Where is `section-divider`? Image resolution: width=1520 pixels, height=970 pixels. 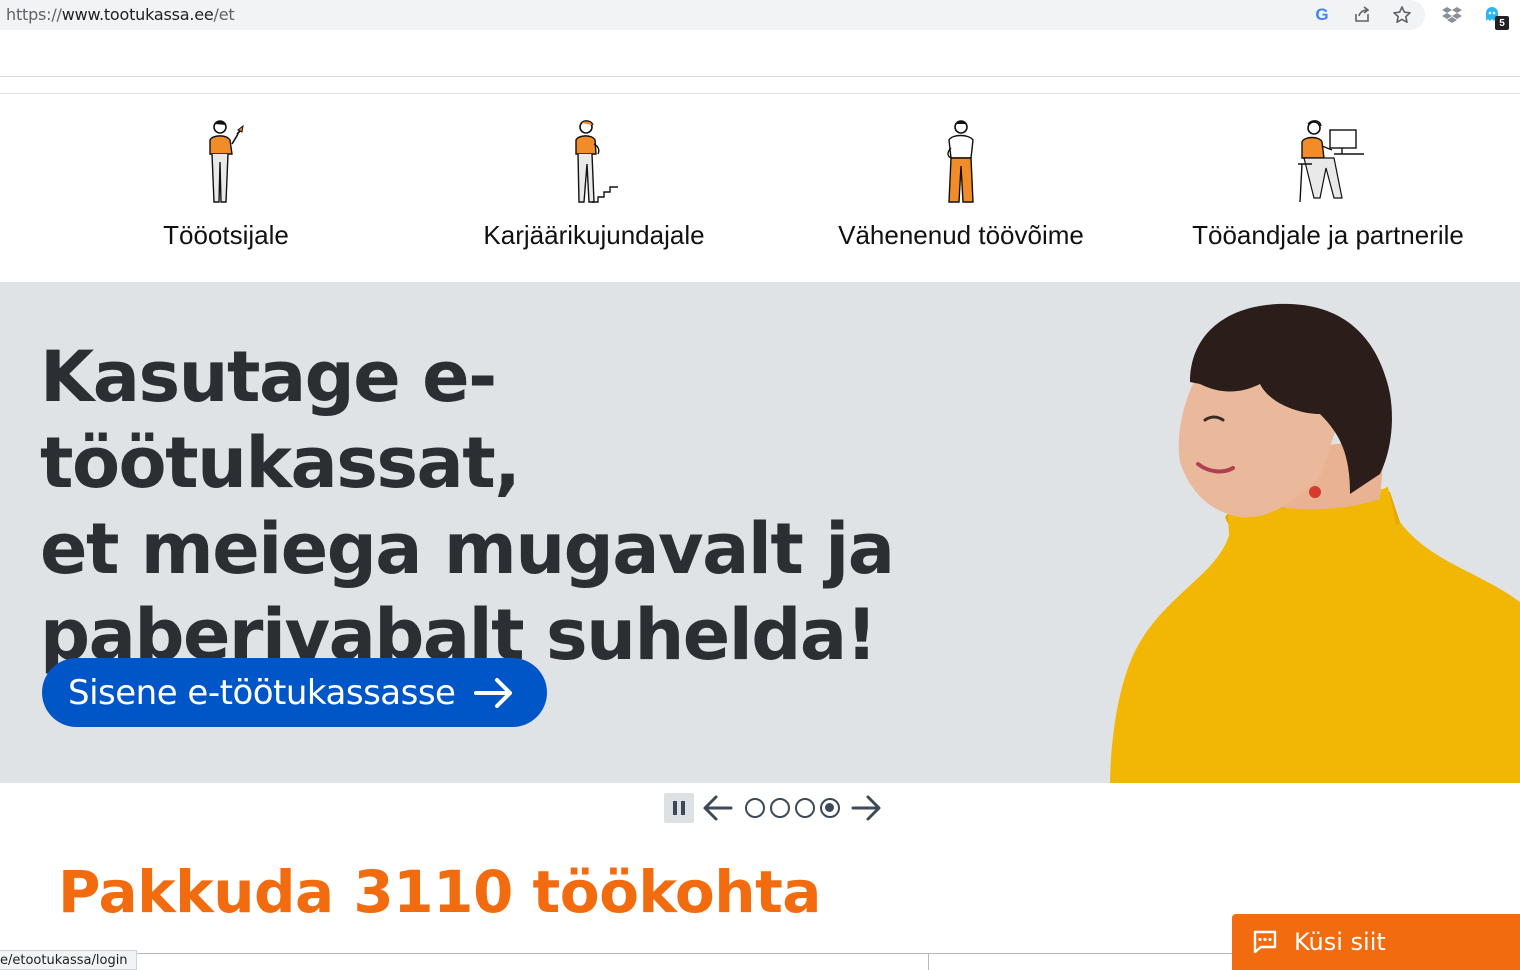 section-divider is located at coordinates (620, 953).